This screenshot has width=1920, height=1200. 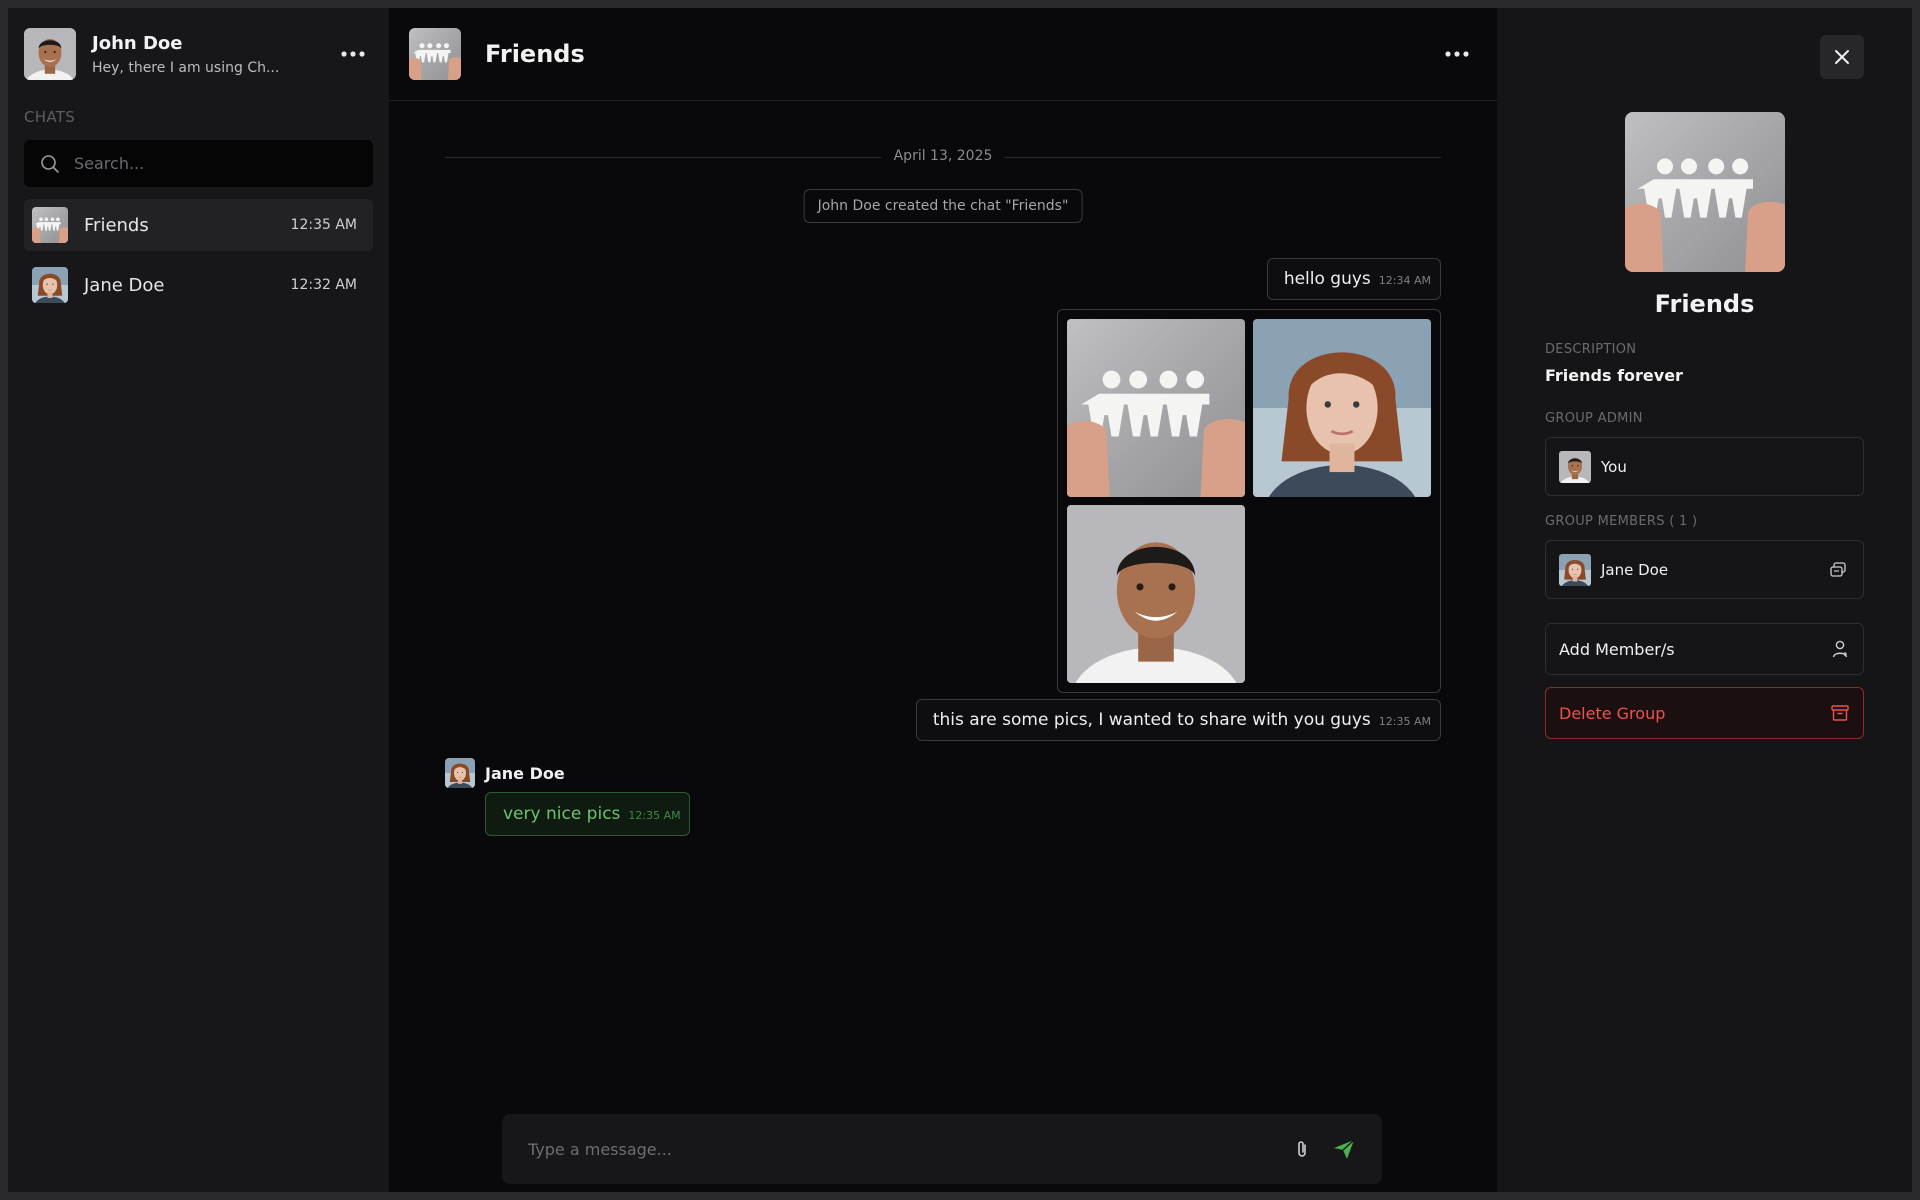 I want to click on chat-menu-button, so click(x=1457, y=54).